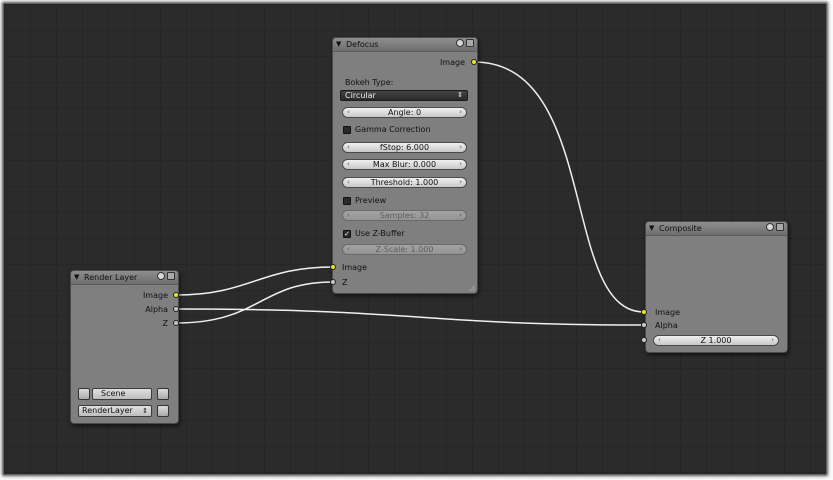 This screenshot has height=480, width=833. I want to click on max-blur-value: Max Blur: 0.000, so click(404, 164).